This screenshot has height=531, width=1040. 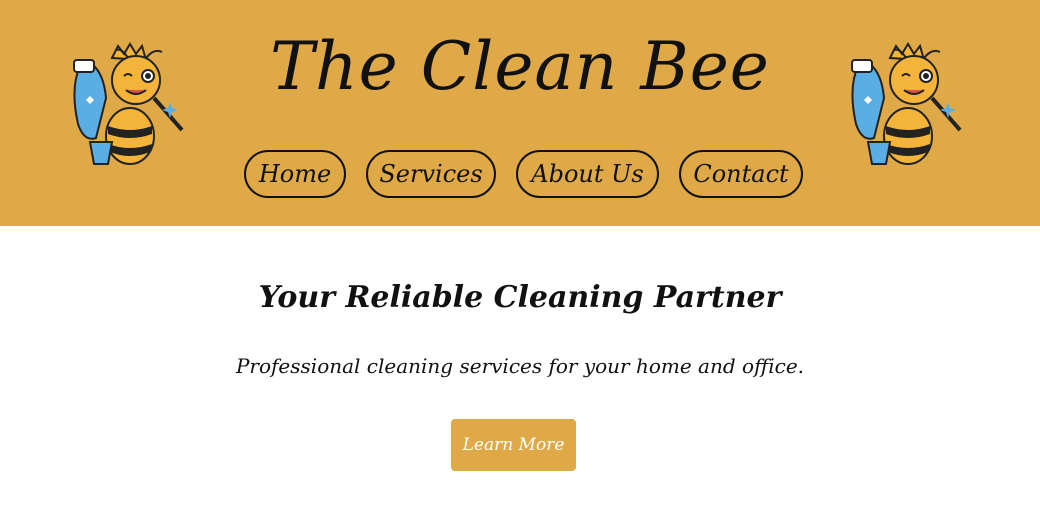 I want to click on nav-about-us-link: About Us, so click(x=587, y=174).